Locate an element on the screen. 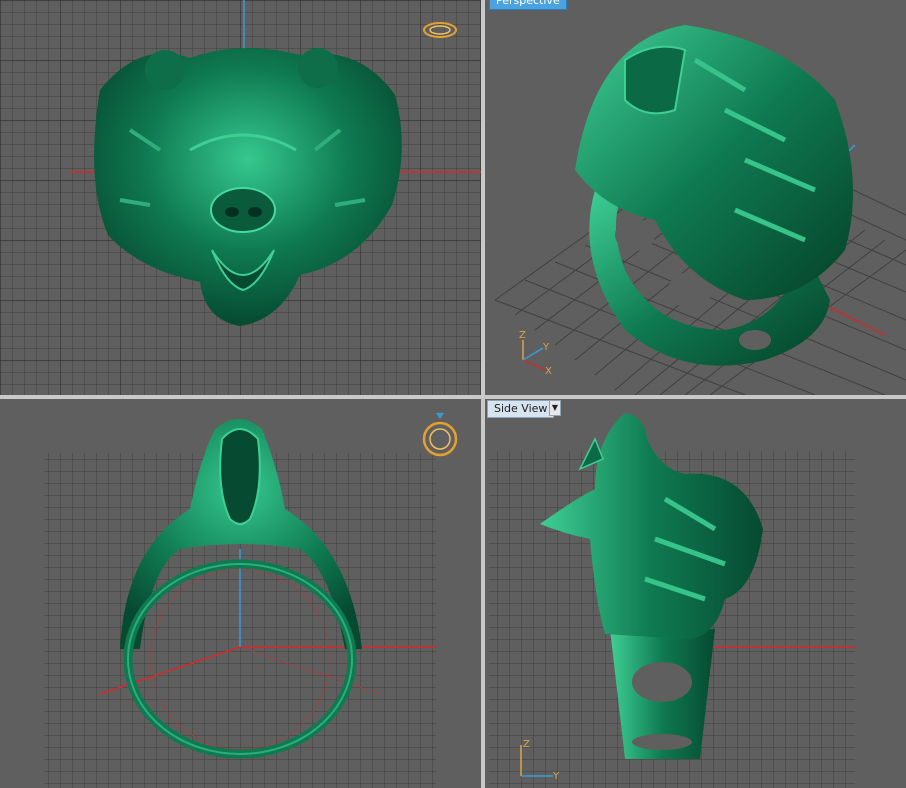 The height and width of the screenshot is (788, 906). chevron-down-icon: ▼ is located at coordinates (555, 408).